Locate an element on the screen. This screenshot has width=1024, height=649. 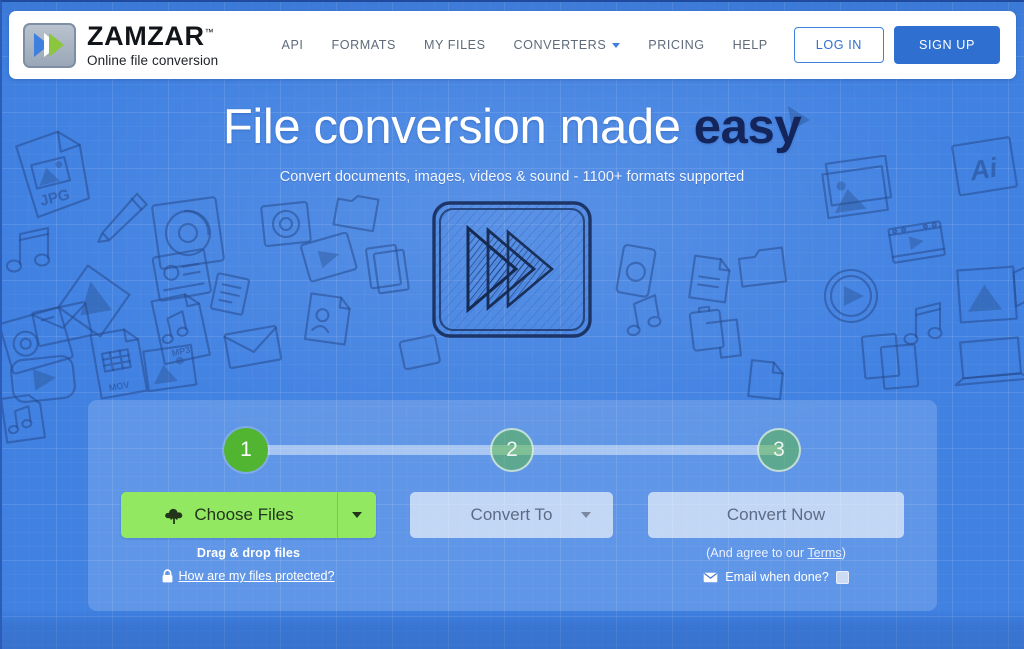
choose-files-button: Choose Files is located at coordinates (248, 515).